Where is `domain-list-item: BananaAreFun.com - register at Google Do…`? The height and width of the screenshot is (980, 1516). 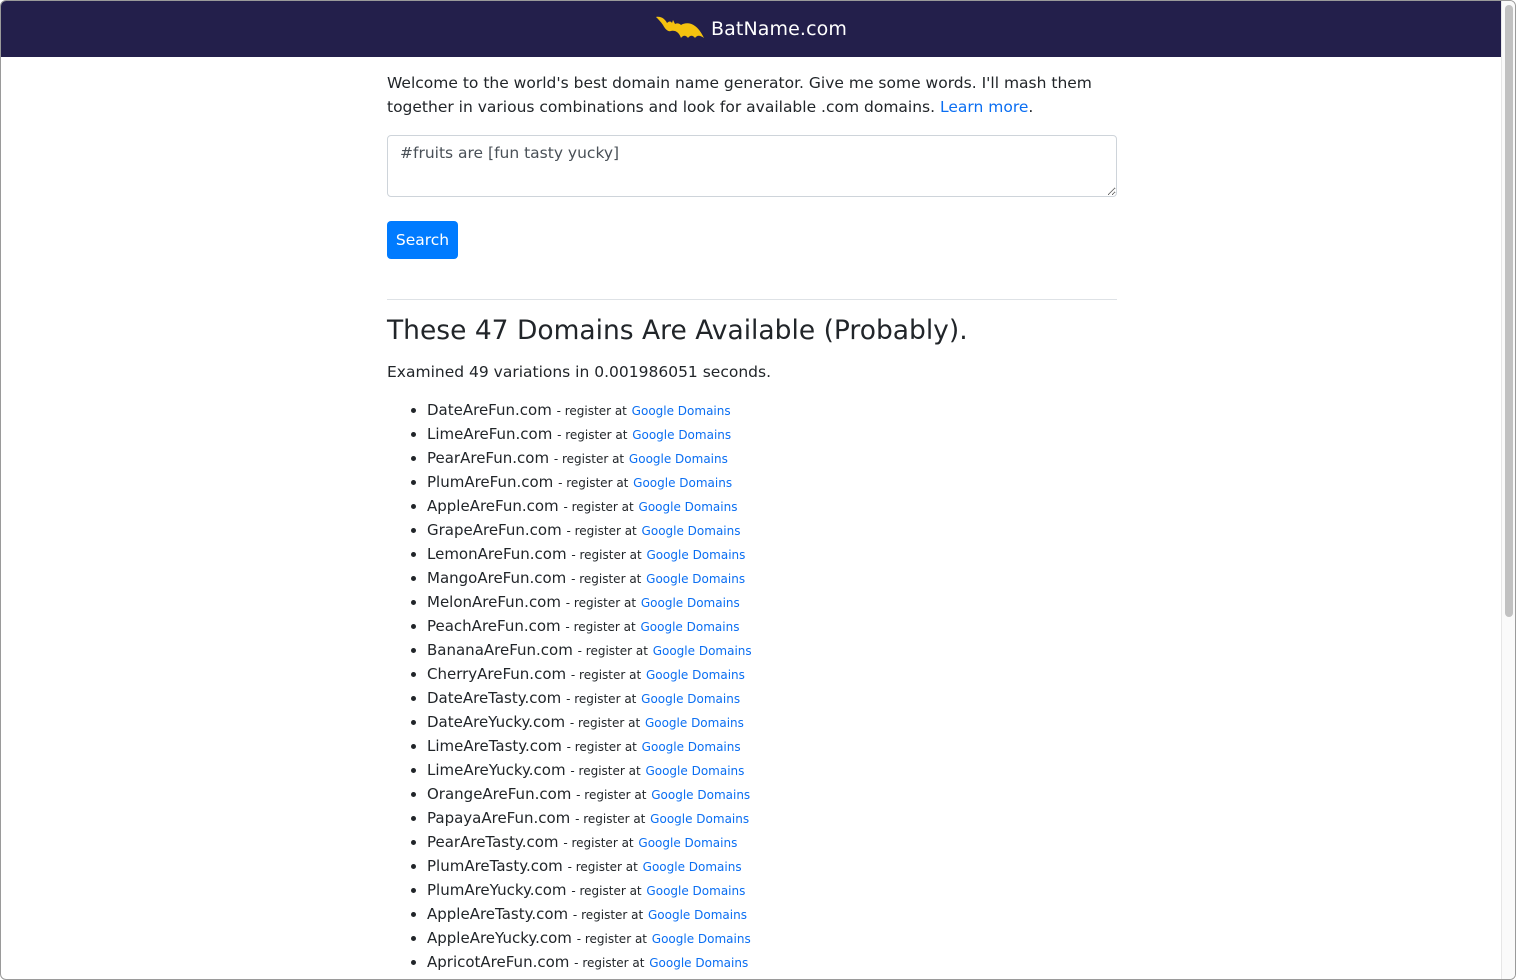 domain-list-item: BananaAreFun.com - register at Google Do… is located at coordinates (772, 650).